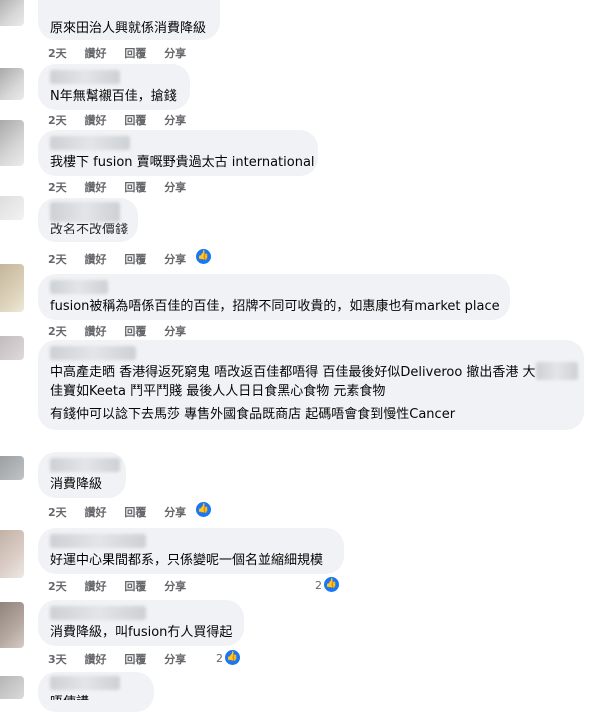 The image size is (613, 712). I want to click on blurred-name, so click(557, 371).